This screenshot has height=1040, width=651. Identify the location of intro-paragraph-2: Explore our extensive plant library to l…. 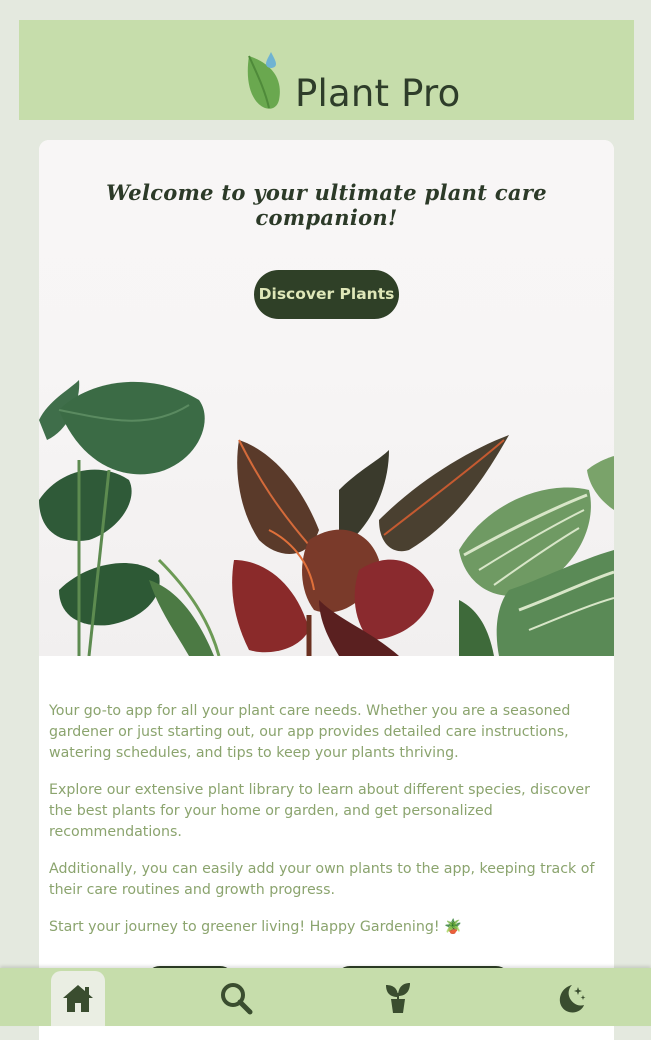
(319, 811).